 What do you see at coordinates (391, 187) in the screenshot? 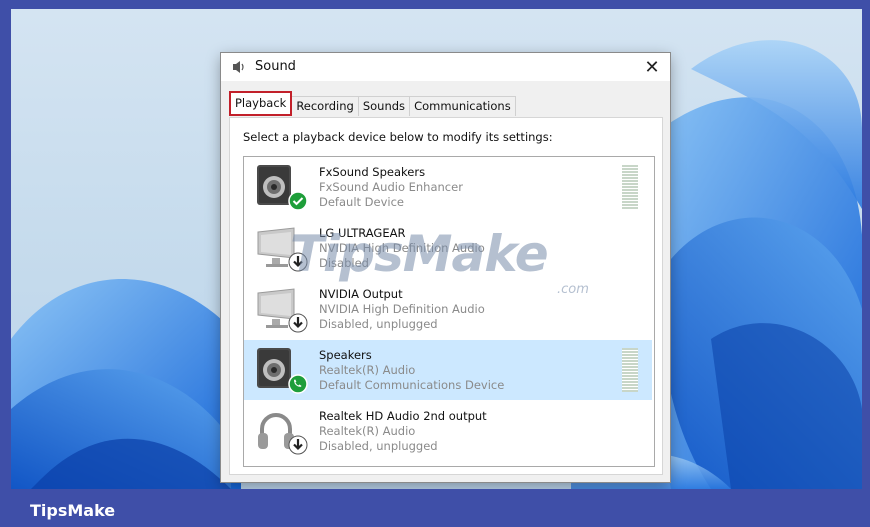
I see `device-driver: FxSound Audio Enhancer` at bounding box center [391, 187].